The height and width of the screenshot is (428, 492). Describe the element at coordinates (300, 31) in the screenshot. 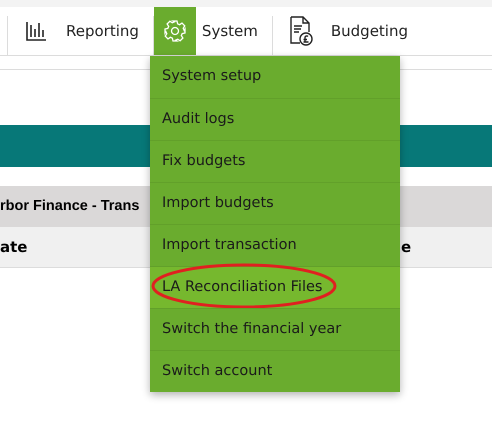

I see `pound-document-icon` at that location.